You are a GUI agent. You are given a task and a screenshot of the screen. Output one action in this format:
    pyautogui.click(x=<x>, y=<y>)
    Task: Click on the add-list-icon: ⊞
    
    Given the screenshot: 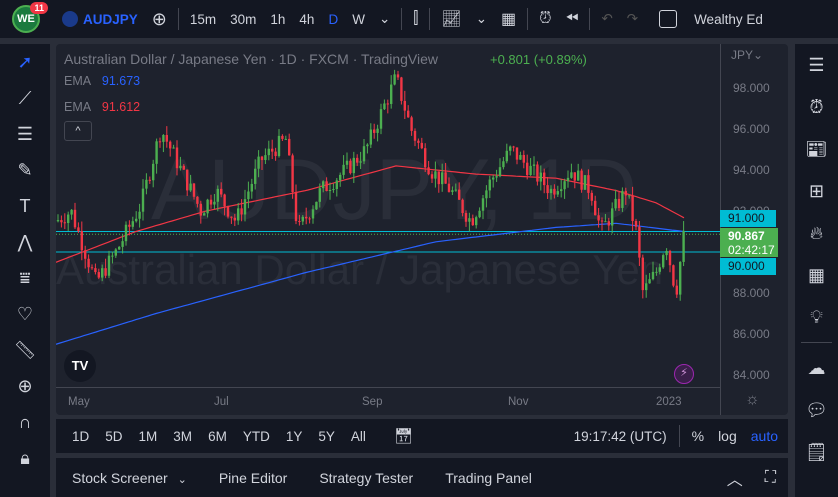 What is the action you would take?
    pyautogui.click(x=816, y=191)
    